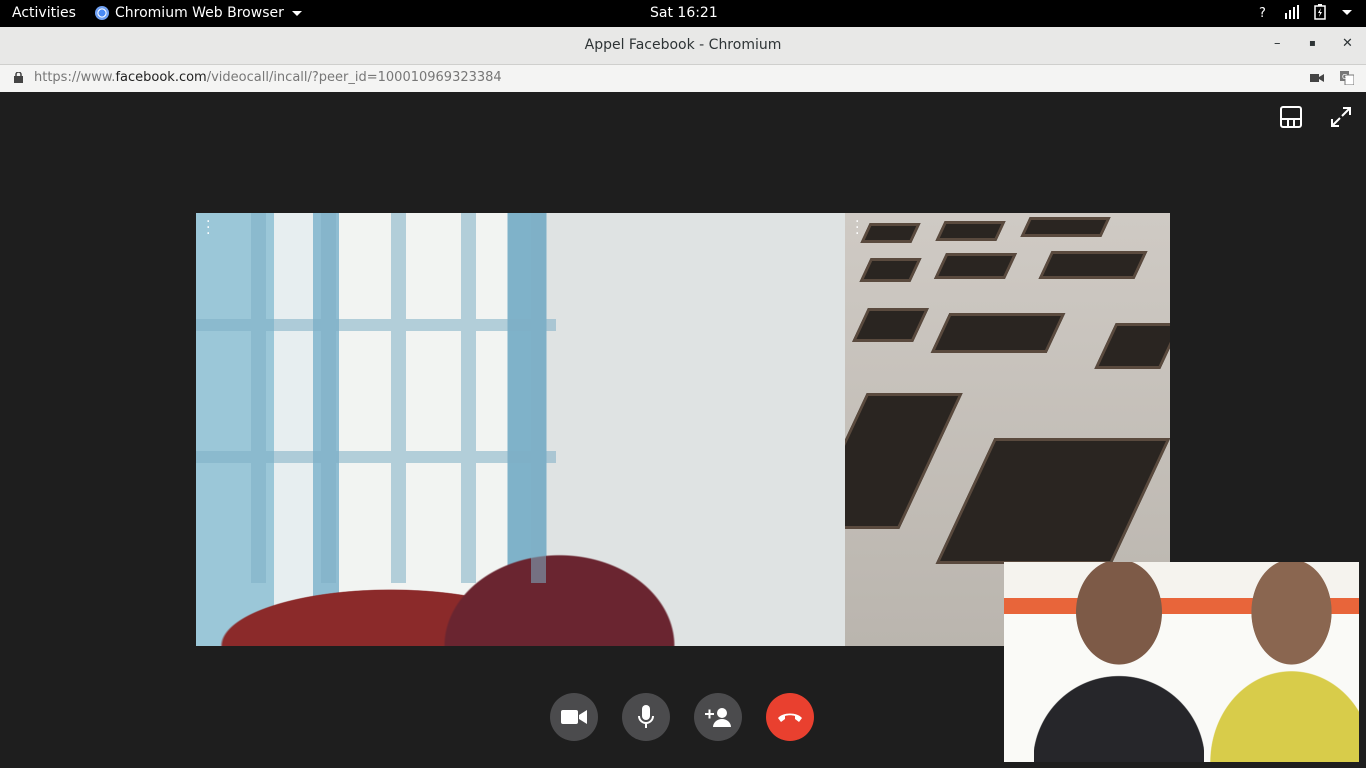 Image resolution: width=1366 pixels, height=768 pixels. I want to click on translate-icon: G, so click(1347, 78).